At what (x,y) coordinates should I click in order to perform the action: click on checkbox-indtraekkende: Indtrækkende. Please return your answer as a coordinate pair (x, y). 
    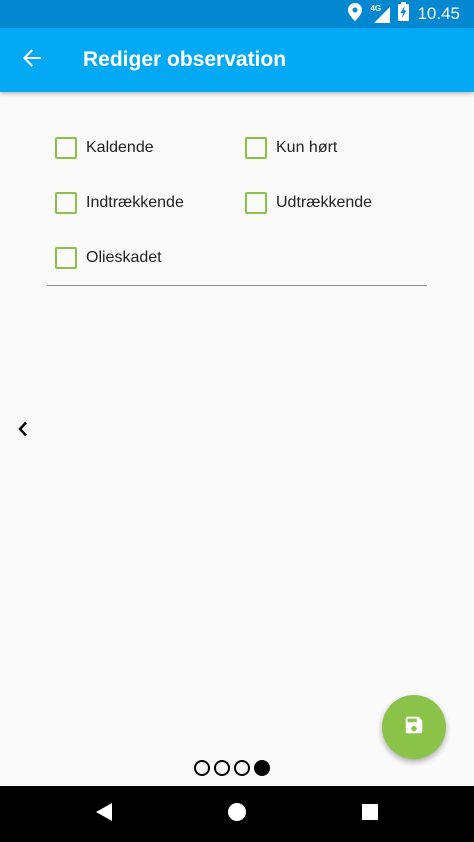
    Looking at the image, I should click on (119, 203).